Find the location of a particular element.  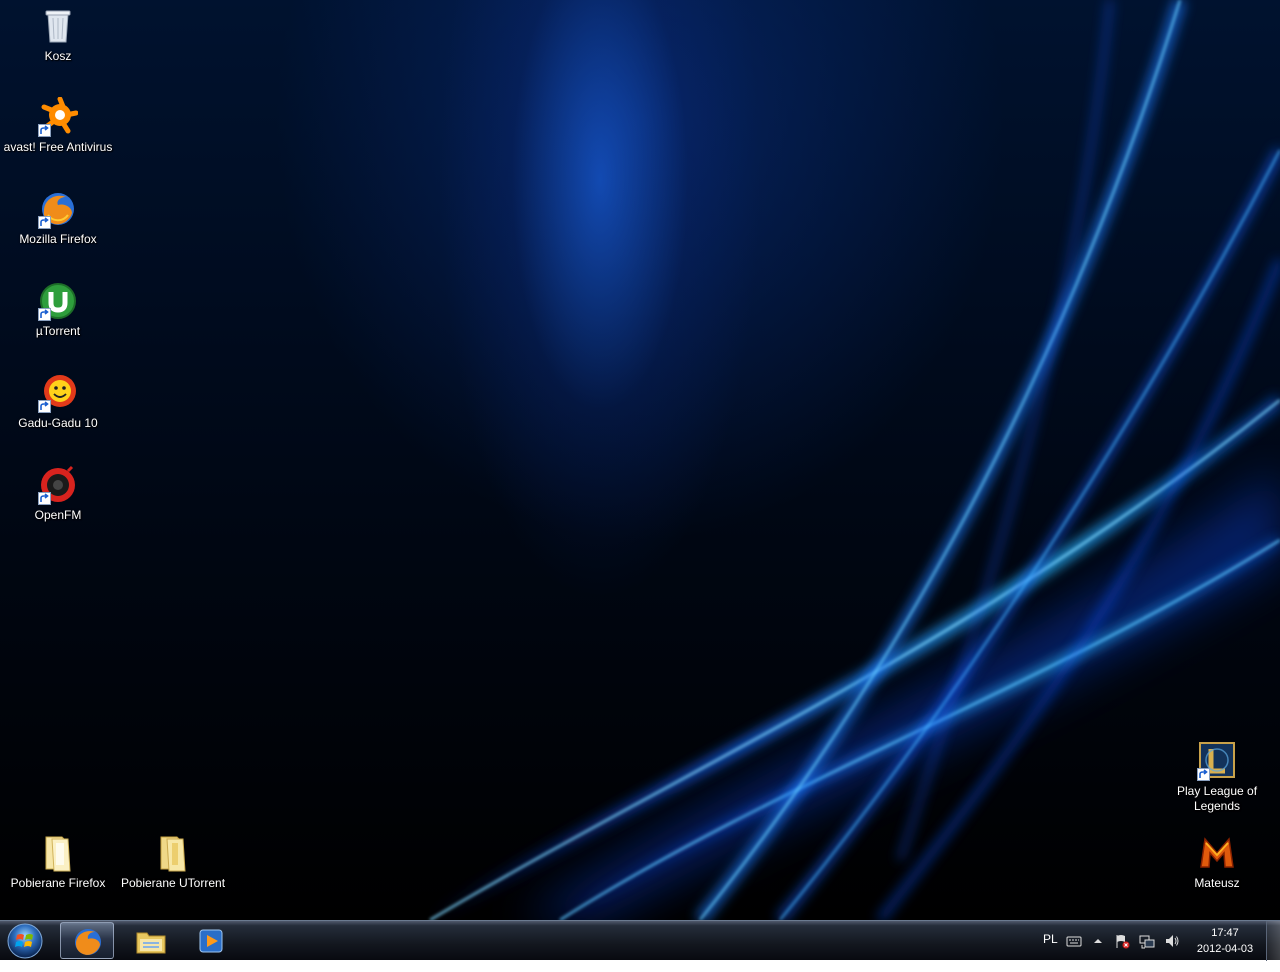

desktop-icon-gadu-gadu: Gadu-Gadu 10 is located at coordinates (58, 402).